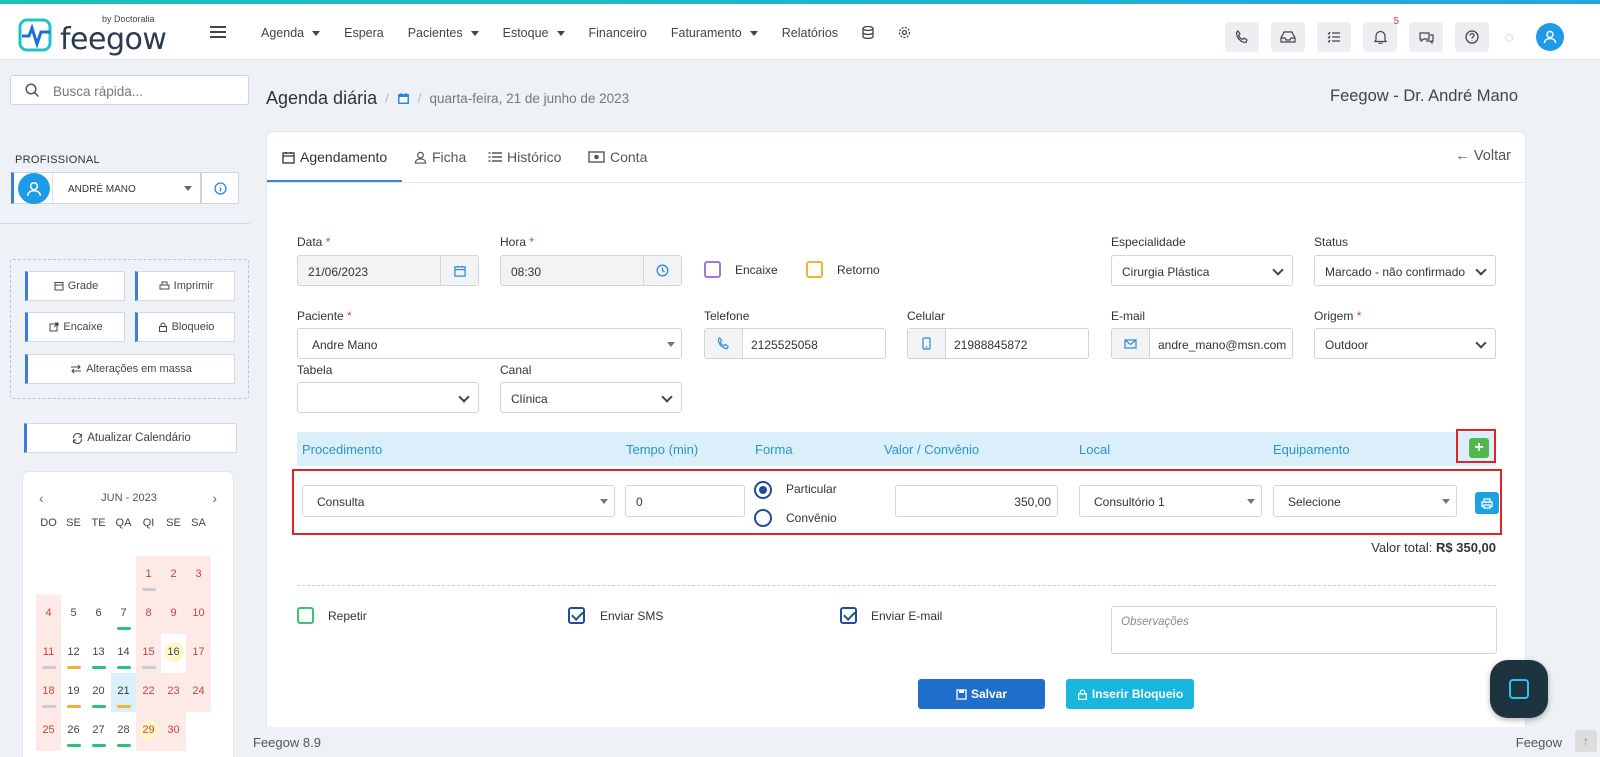 This screenshot has height=757, width=1600. I want to click on calendar-day: 17, so click(198, 653).